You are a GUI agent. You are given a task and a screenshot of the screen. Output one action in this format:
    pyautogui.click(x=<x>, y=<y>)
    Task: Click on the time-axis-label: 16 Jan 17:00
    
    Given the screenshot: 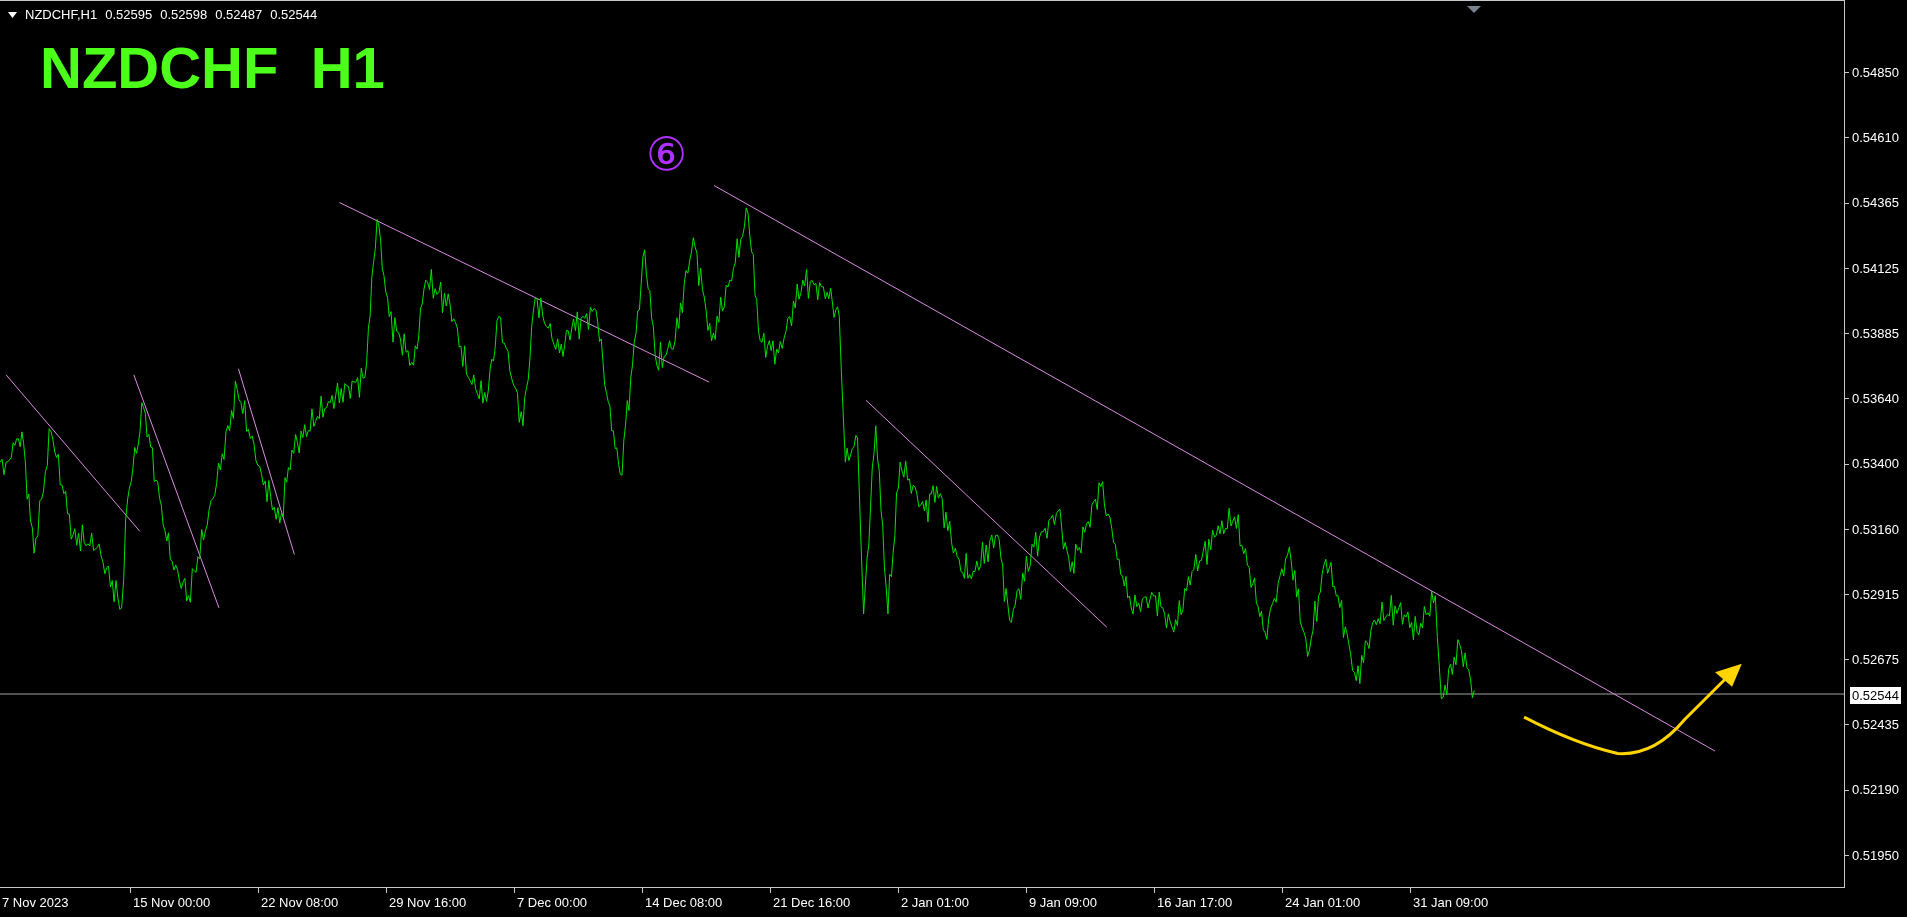 What is the action you would take?
    pyautogui.click(x=1195, y=903)
    